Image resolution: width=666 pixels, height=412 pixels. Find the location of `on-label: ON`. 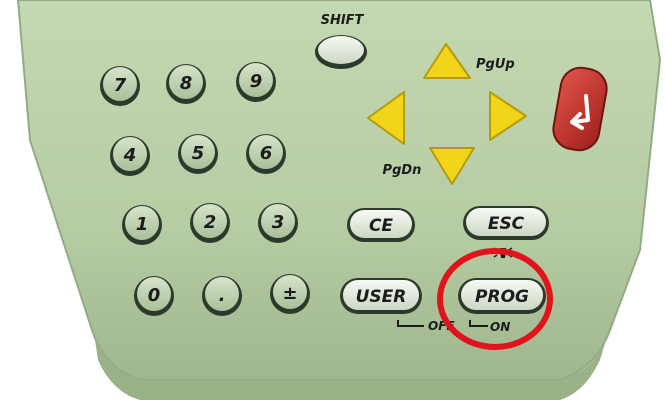

on-label: ON is located at coordinates (500, 327).